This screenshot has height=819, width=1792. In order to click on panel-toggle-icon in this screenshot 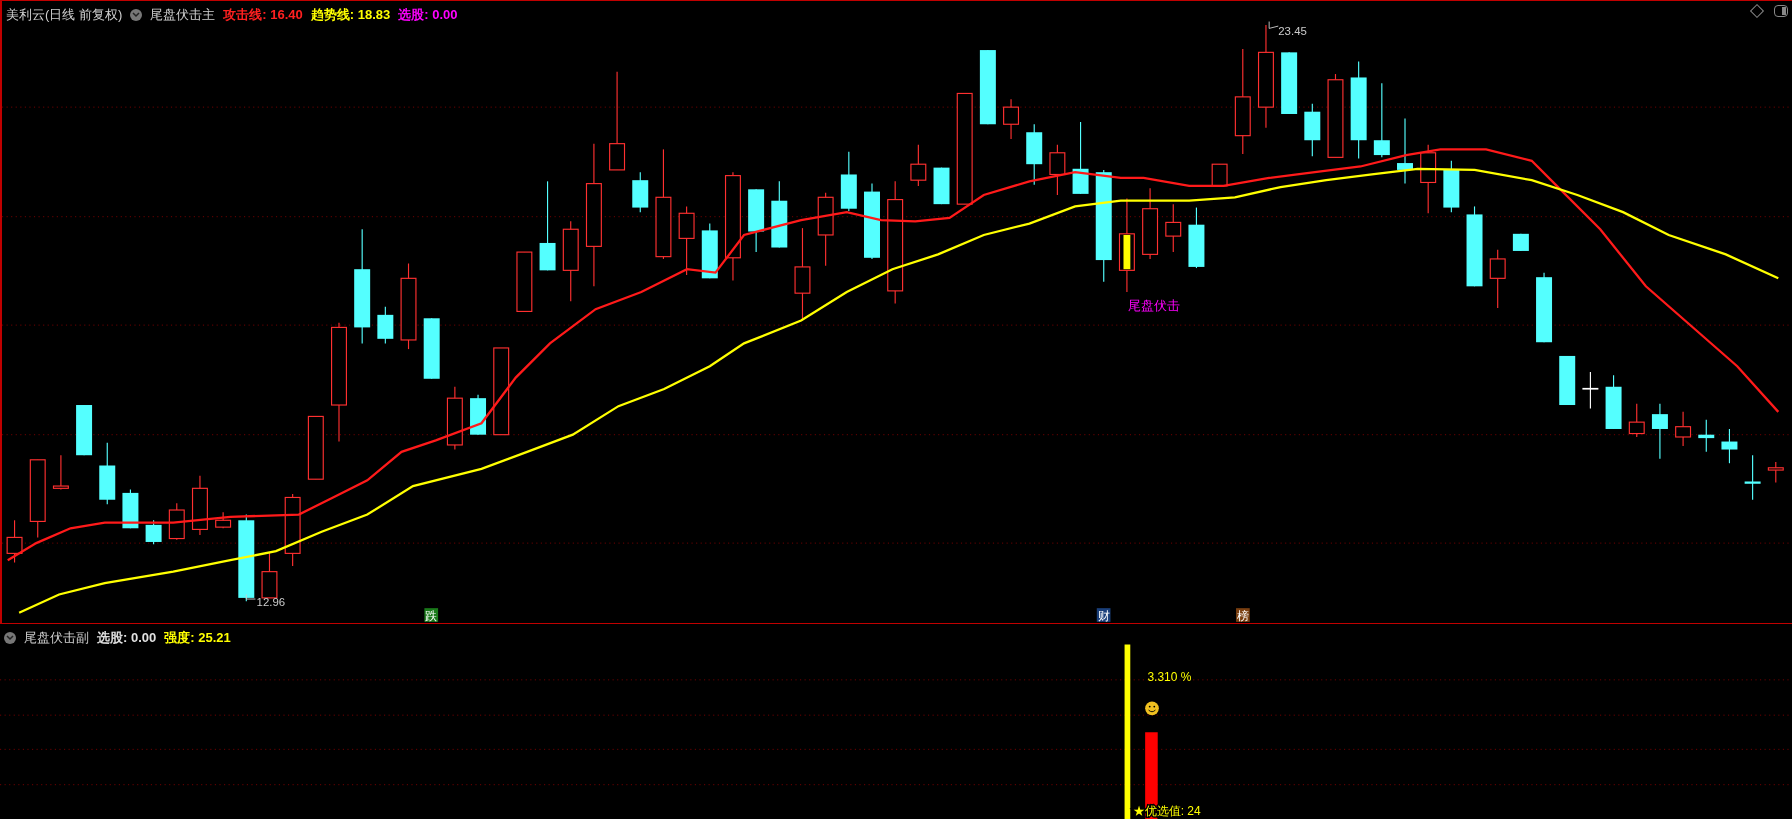, I will do `click(1781, 11)`.